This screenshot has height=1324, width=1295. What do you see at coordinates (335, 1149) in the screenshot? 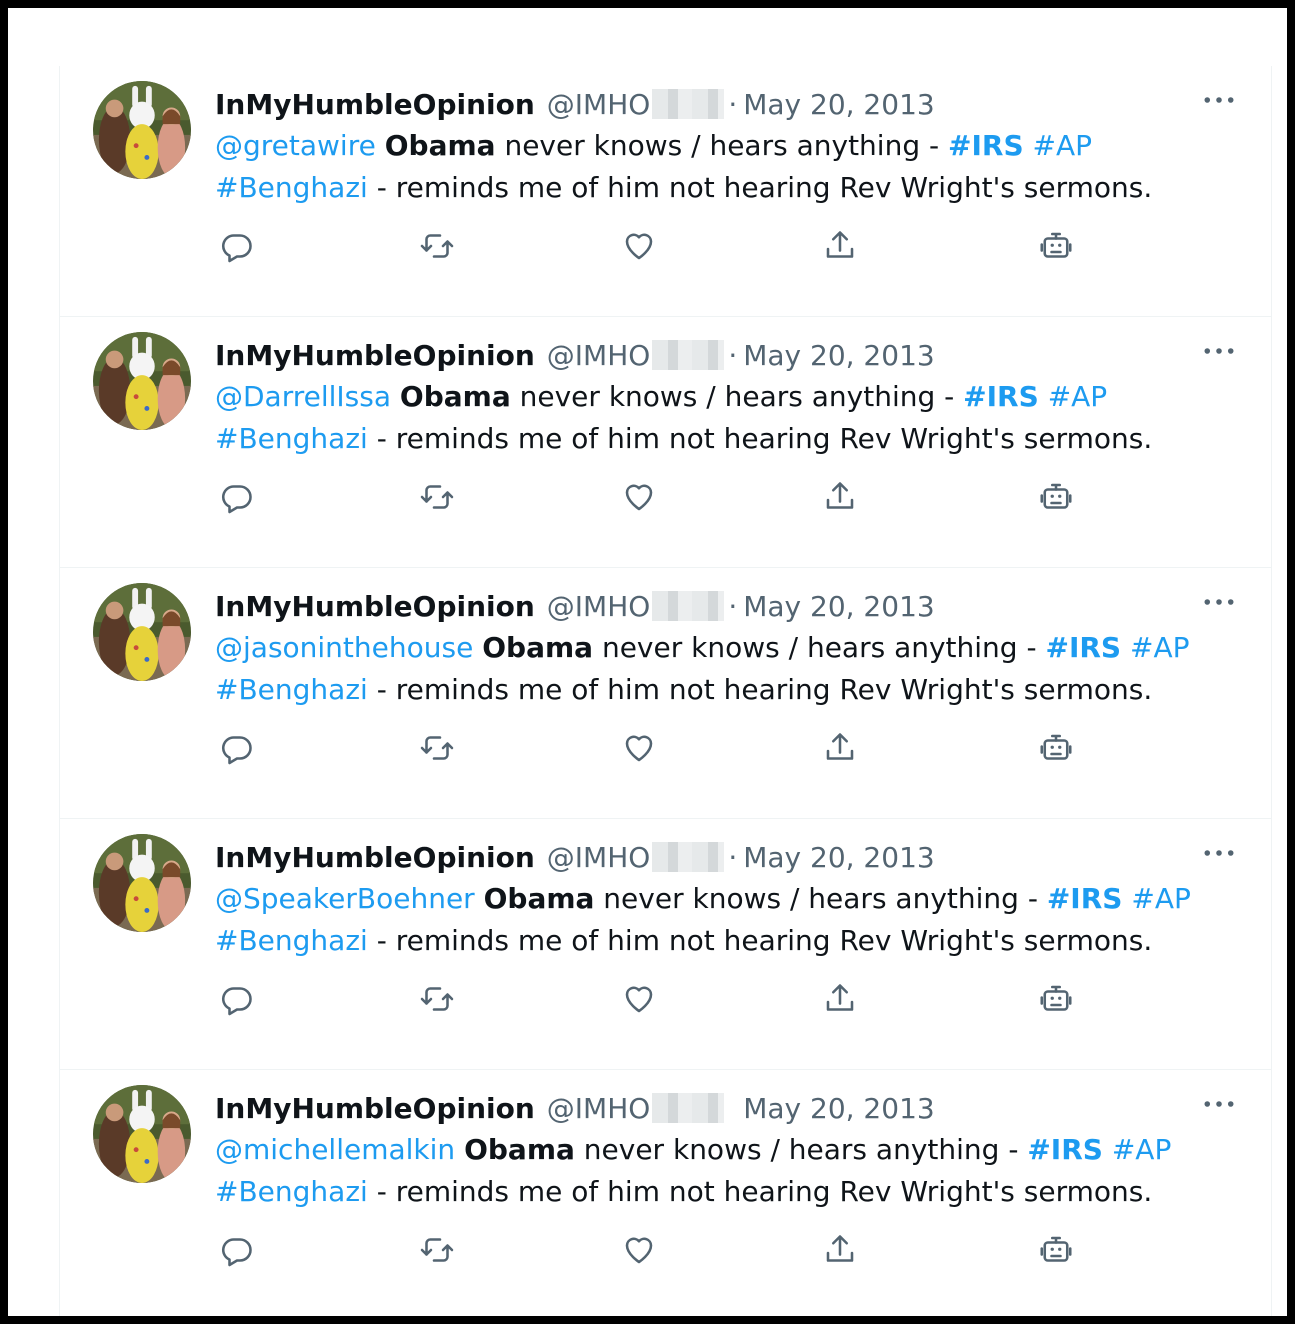
I see `mention-link: @michellemalkin` at bounding box center [335, 1149].